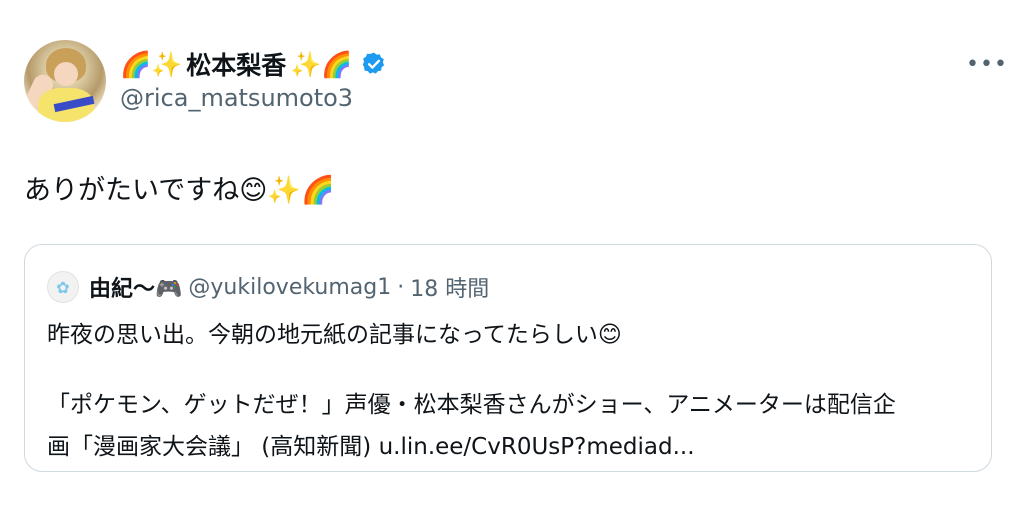  What do you see at coordinates (471, 405) in the screenshot?
I see `quoted-text-line: 「ポケモン、ゲットだぜ！」声優・松本梨香さんがショー、アニメーターは配信企` at bounding box center [471, 405].